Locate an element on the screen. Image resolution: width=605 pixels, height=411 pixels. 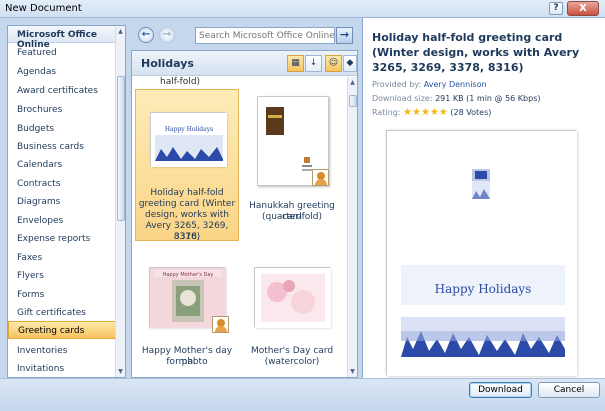
close-button: X is located at coordinates (583, 8).